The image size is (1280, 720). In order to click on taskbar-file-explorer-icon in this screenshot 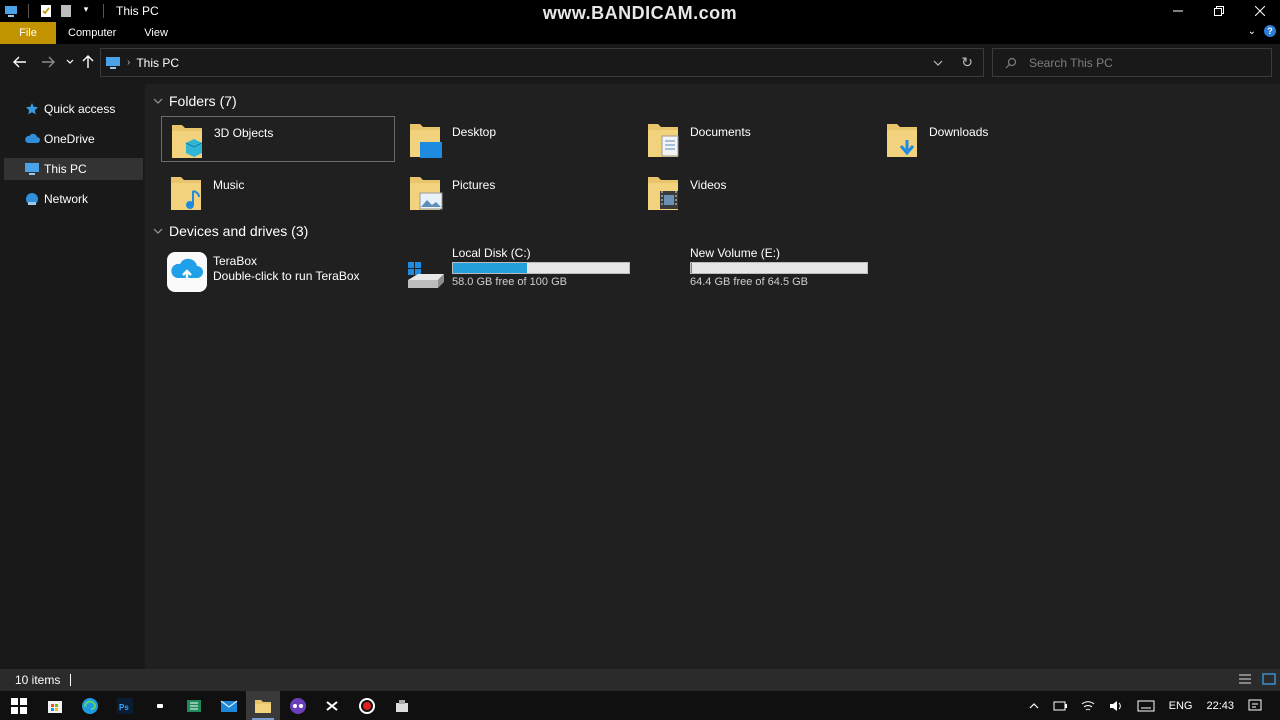, I will do `click(263, 705)`.